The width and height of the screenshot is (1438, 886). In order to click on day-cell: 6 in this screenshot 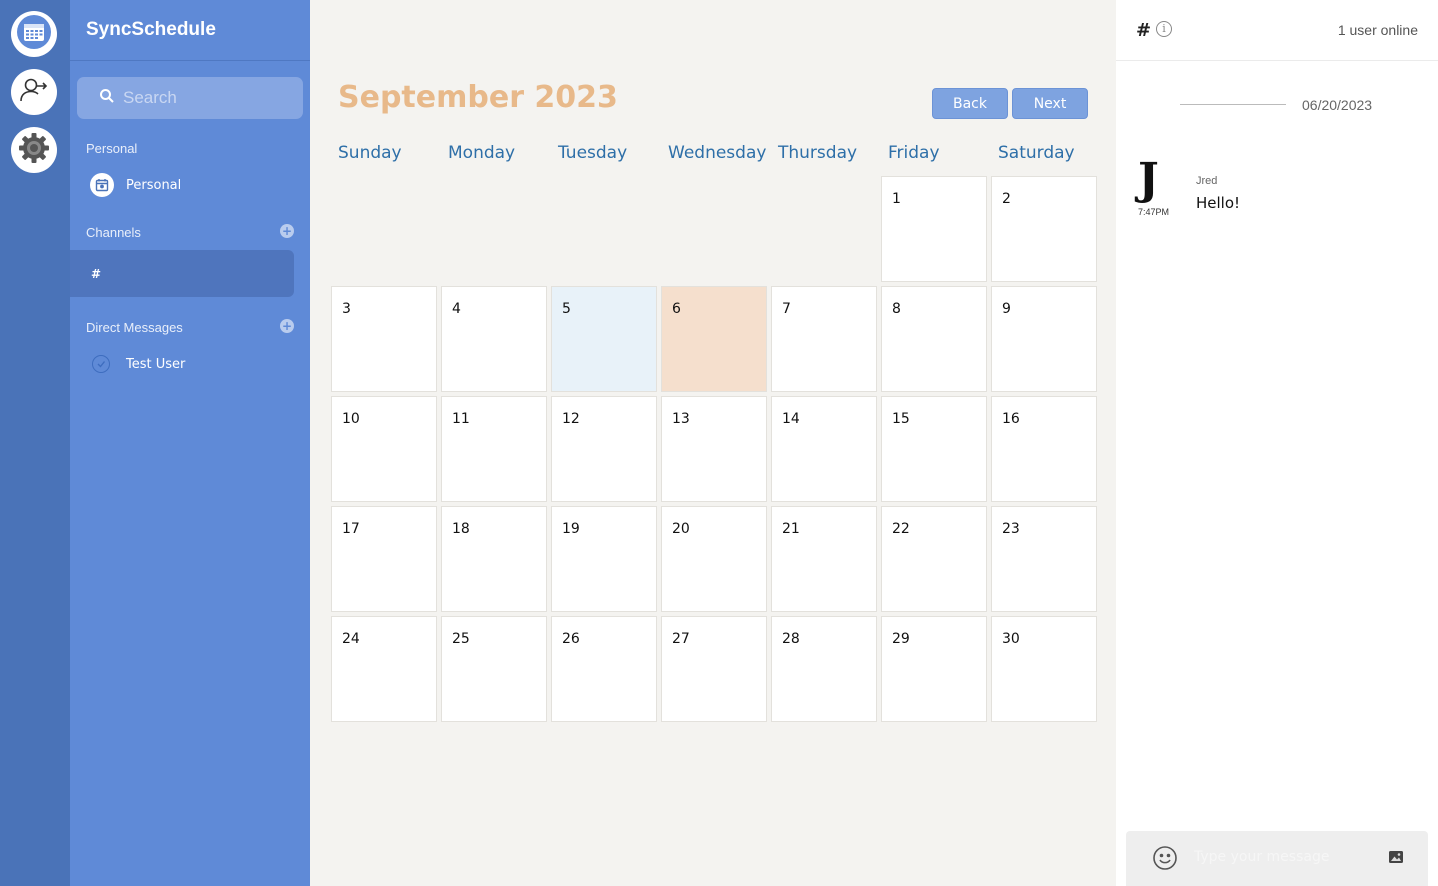, I will do `click(714, 339)`.